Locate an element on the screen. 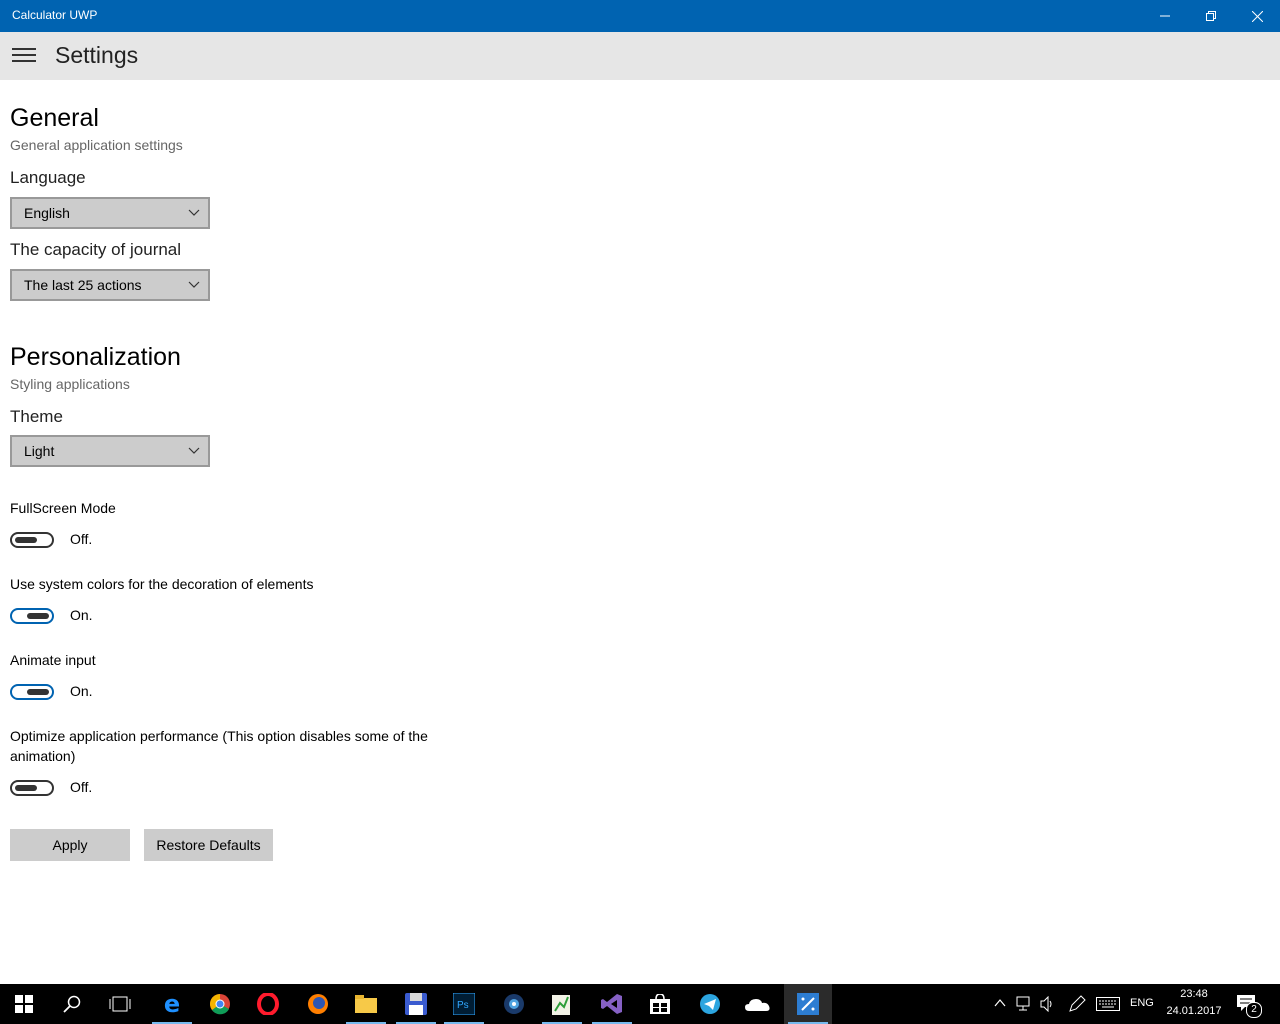 The image size is (1280, 1024). taskbar-notepad is located at coordinates (562, 1004).